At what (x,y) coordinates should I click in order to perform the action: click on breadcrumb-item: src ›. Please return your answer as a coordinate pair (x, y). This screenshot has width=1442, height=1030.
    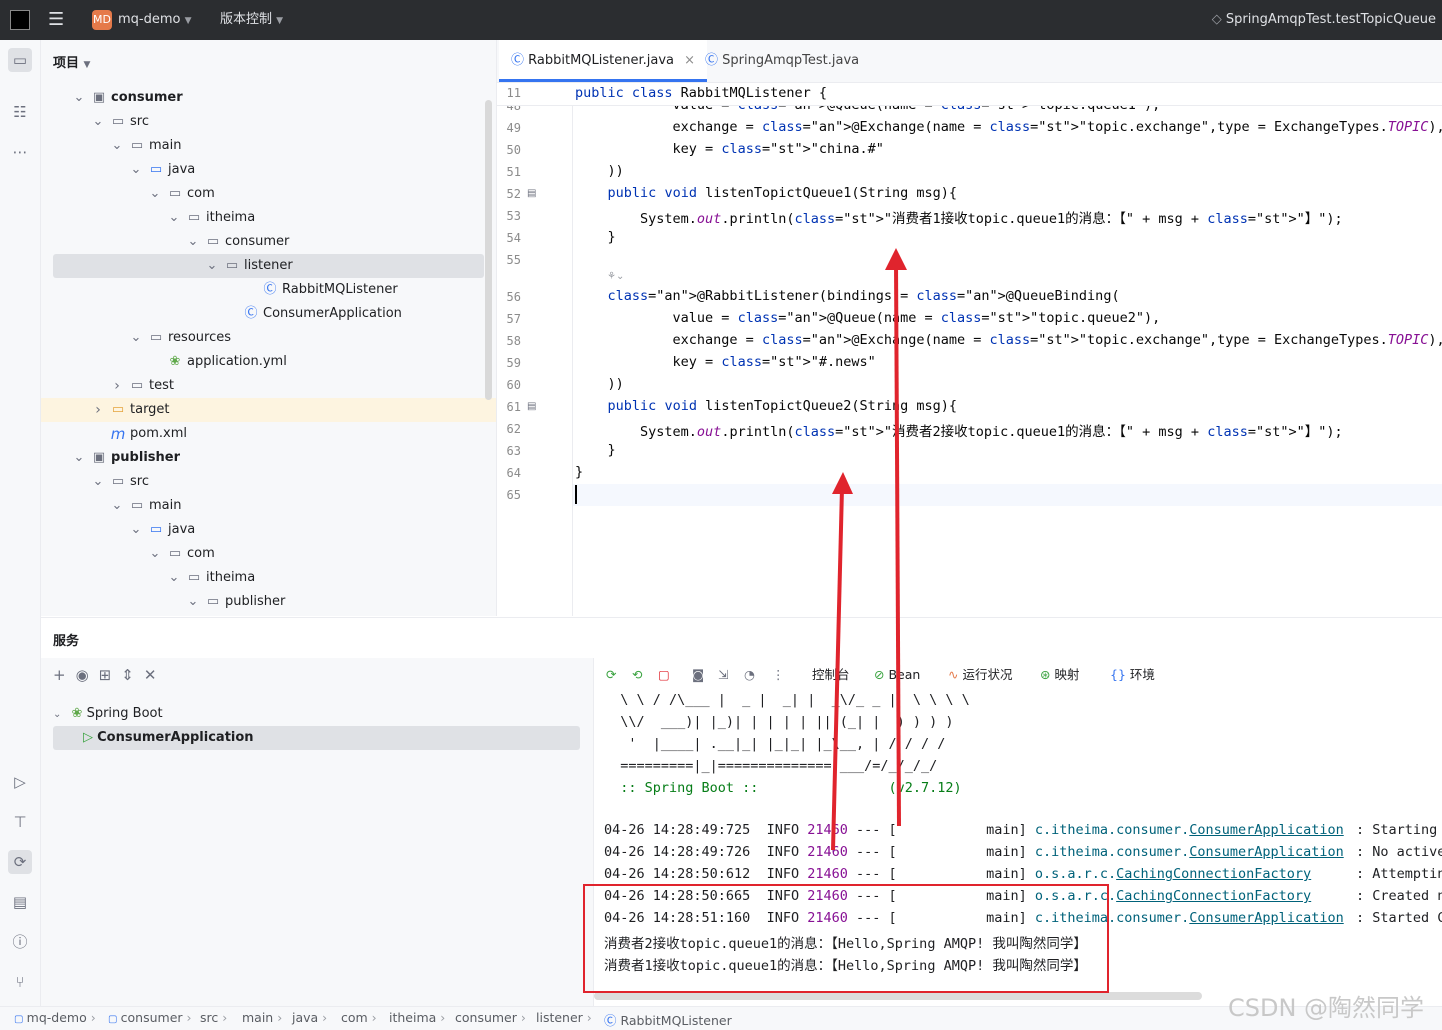
    Looking at the image, I should click on (213, 1017).